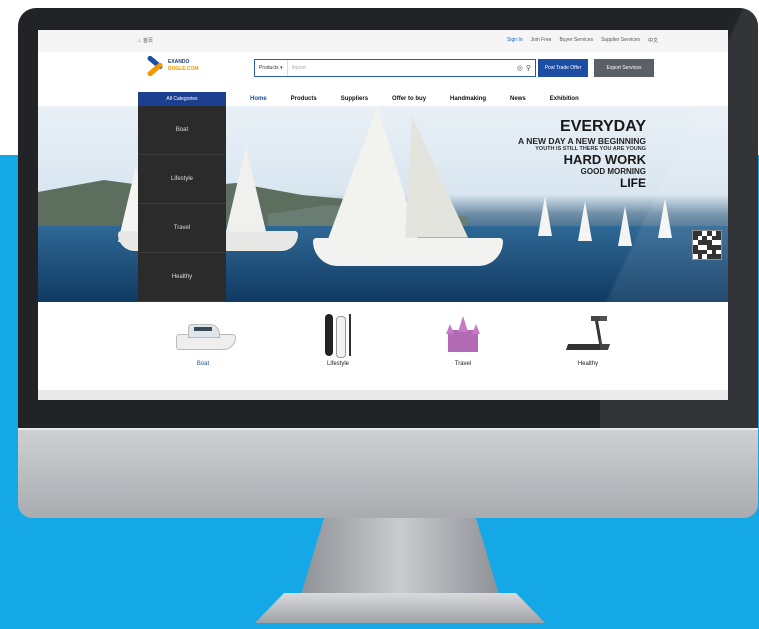 The width and height of the screenshot is (759, 629). What do you see at coordinates (400, 608) in the screenshot?
I see `monitor-stand-base` at bounding box center [400, 608].